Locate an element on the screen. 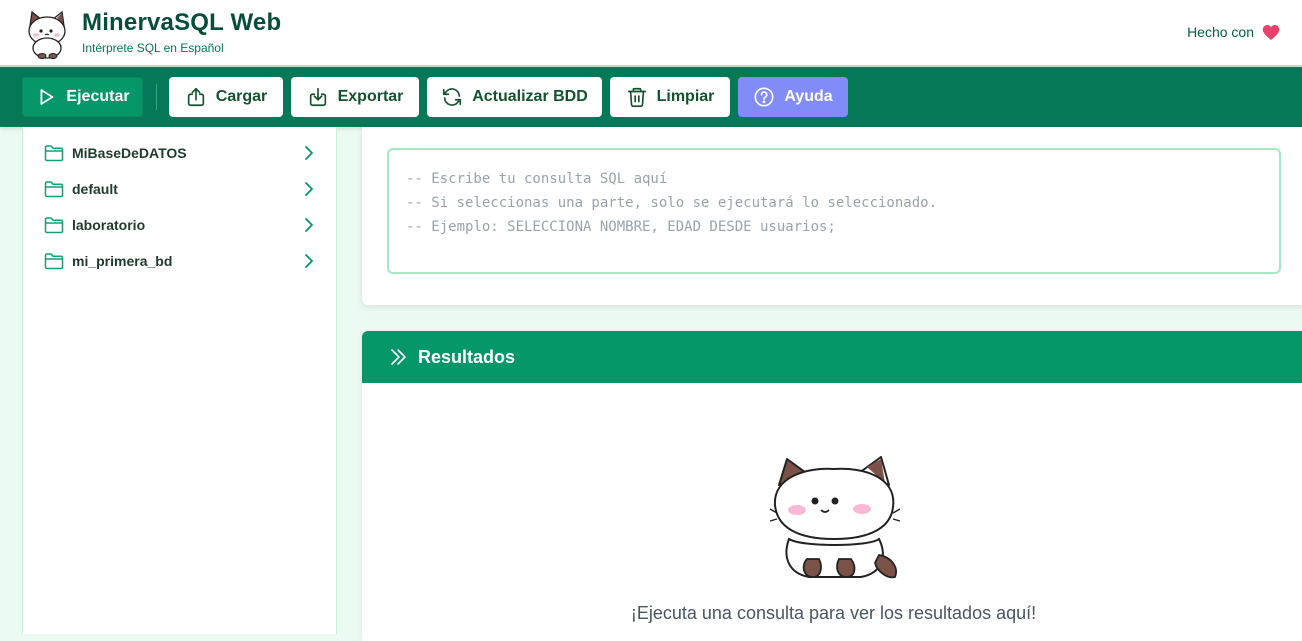 The image size is (1302, 641). sidebar-item-mi-primera-bd: mi_primera_bd is located at coordinates (179, 261).